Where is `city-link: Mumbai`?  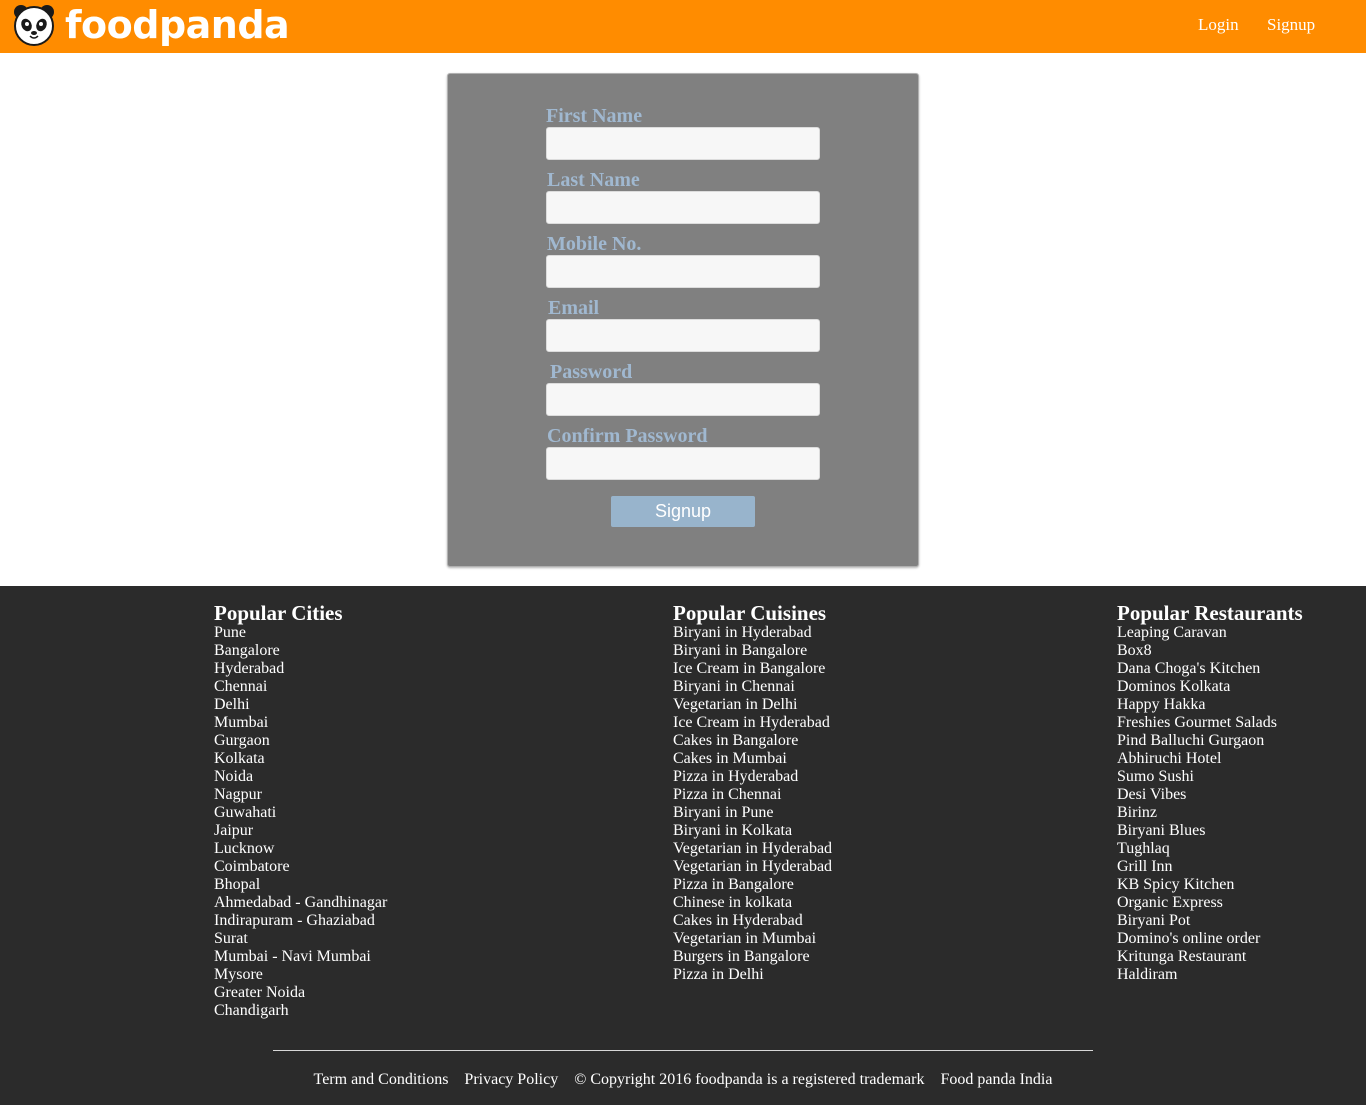 city-link: Mumbai is located at coordinates (300, 723).